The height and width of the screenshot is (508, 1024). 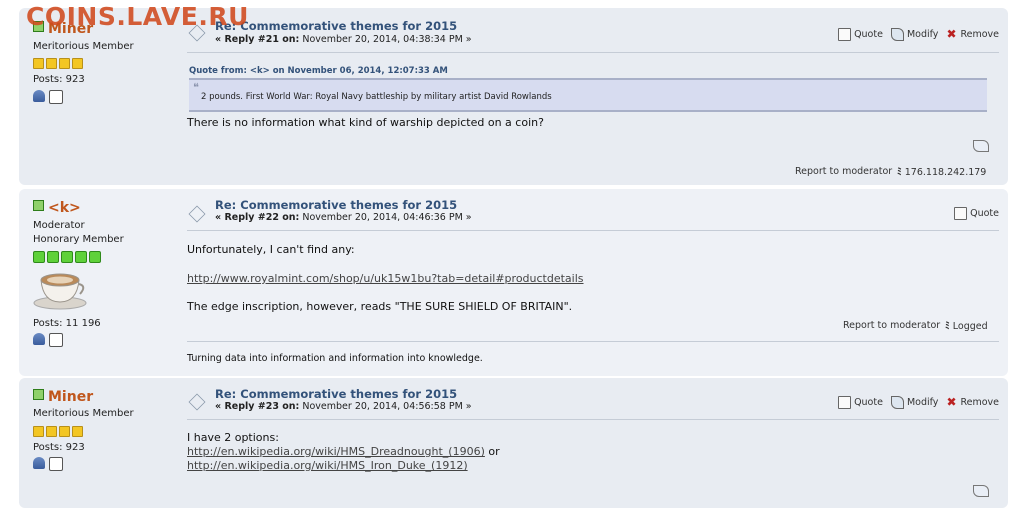 What do you see at coordinates (196, 87) in the screenshot?
I see `quote-mark-icon: ❝` at bounding box center [196, 87].